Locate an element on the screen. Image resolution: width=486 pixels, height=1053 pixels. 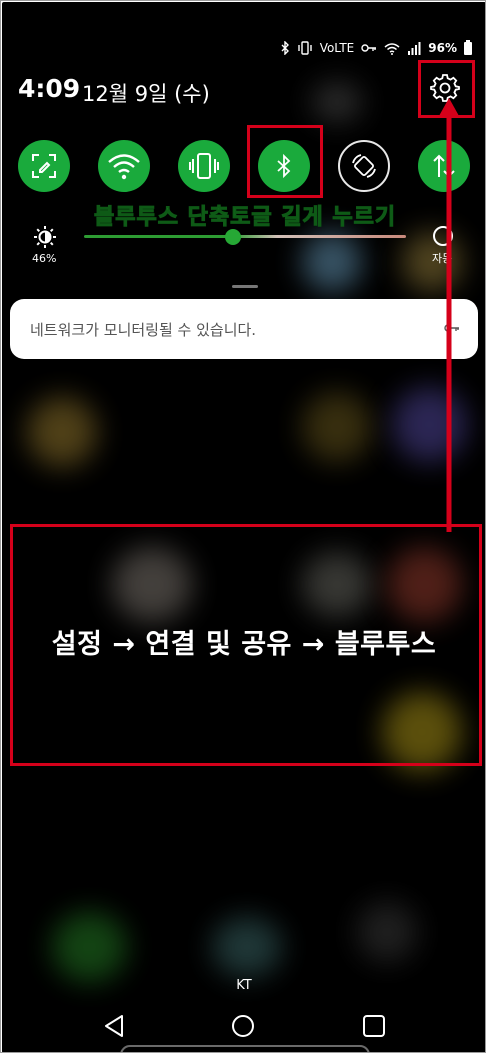
battery-percent: 96% is located at coordinates (442, 48).